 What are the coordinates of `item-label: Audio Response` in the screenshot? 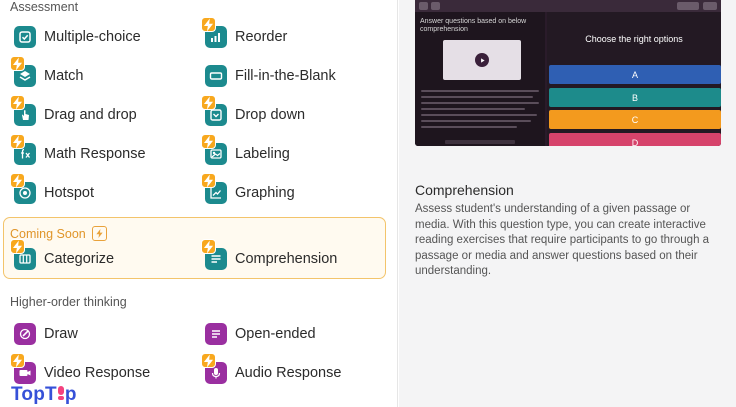 It's located at (288, 373).